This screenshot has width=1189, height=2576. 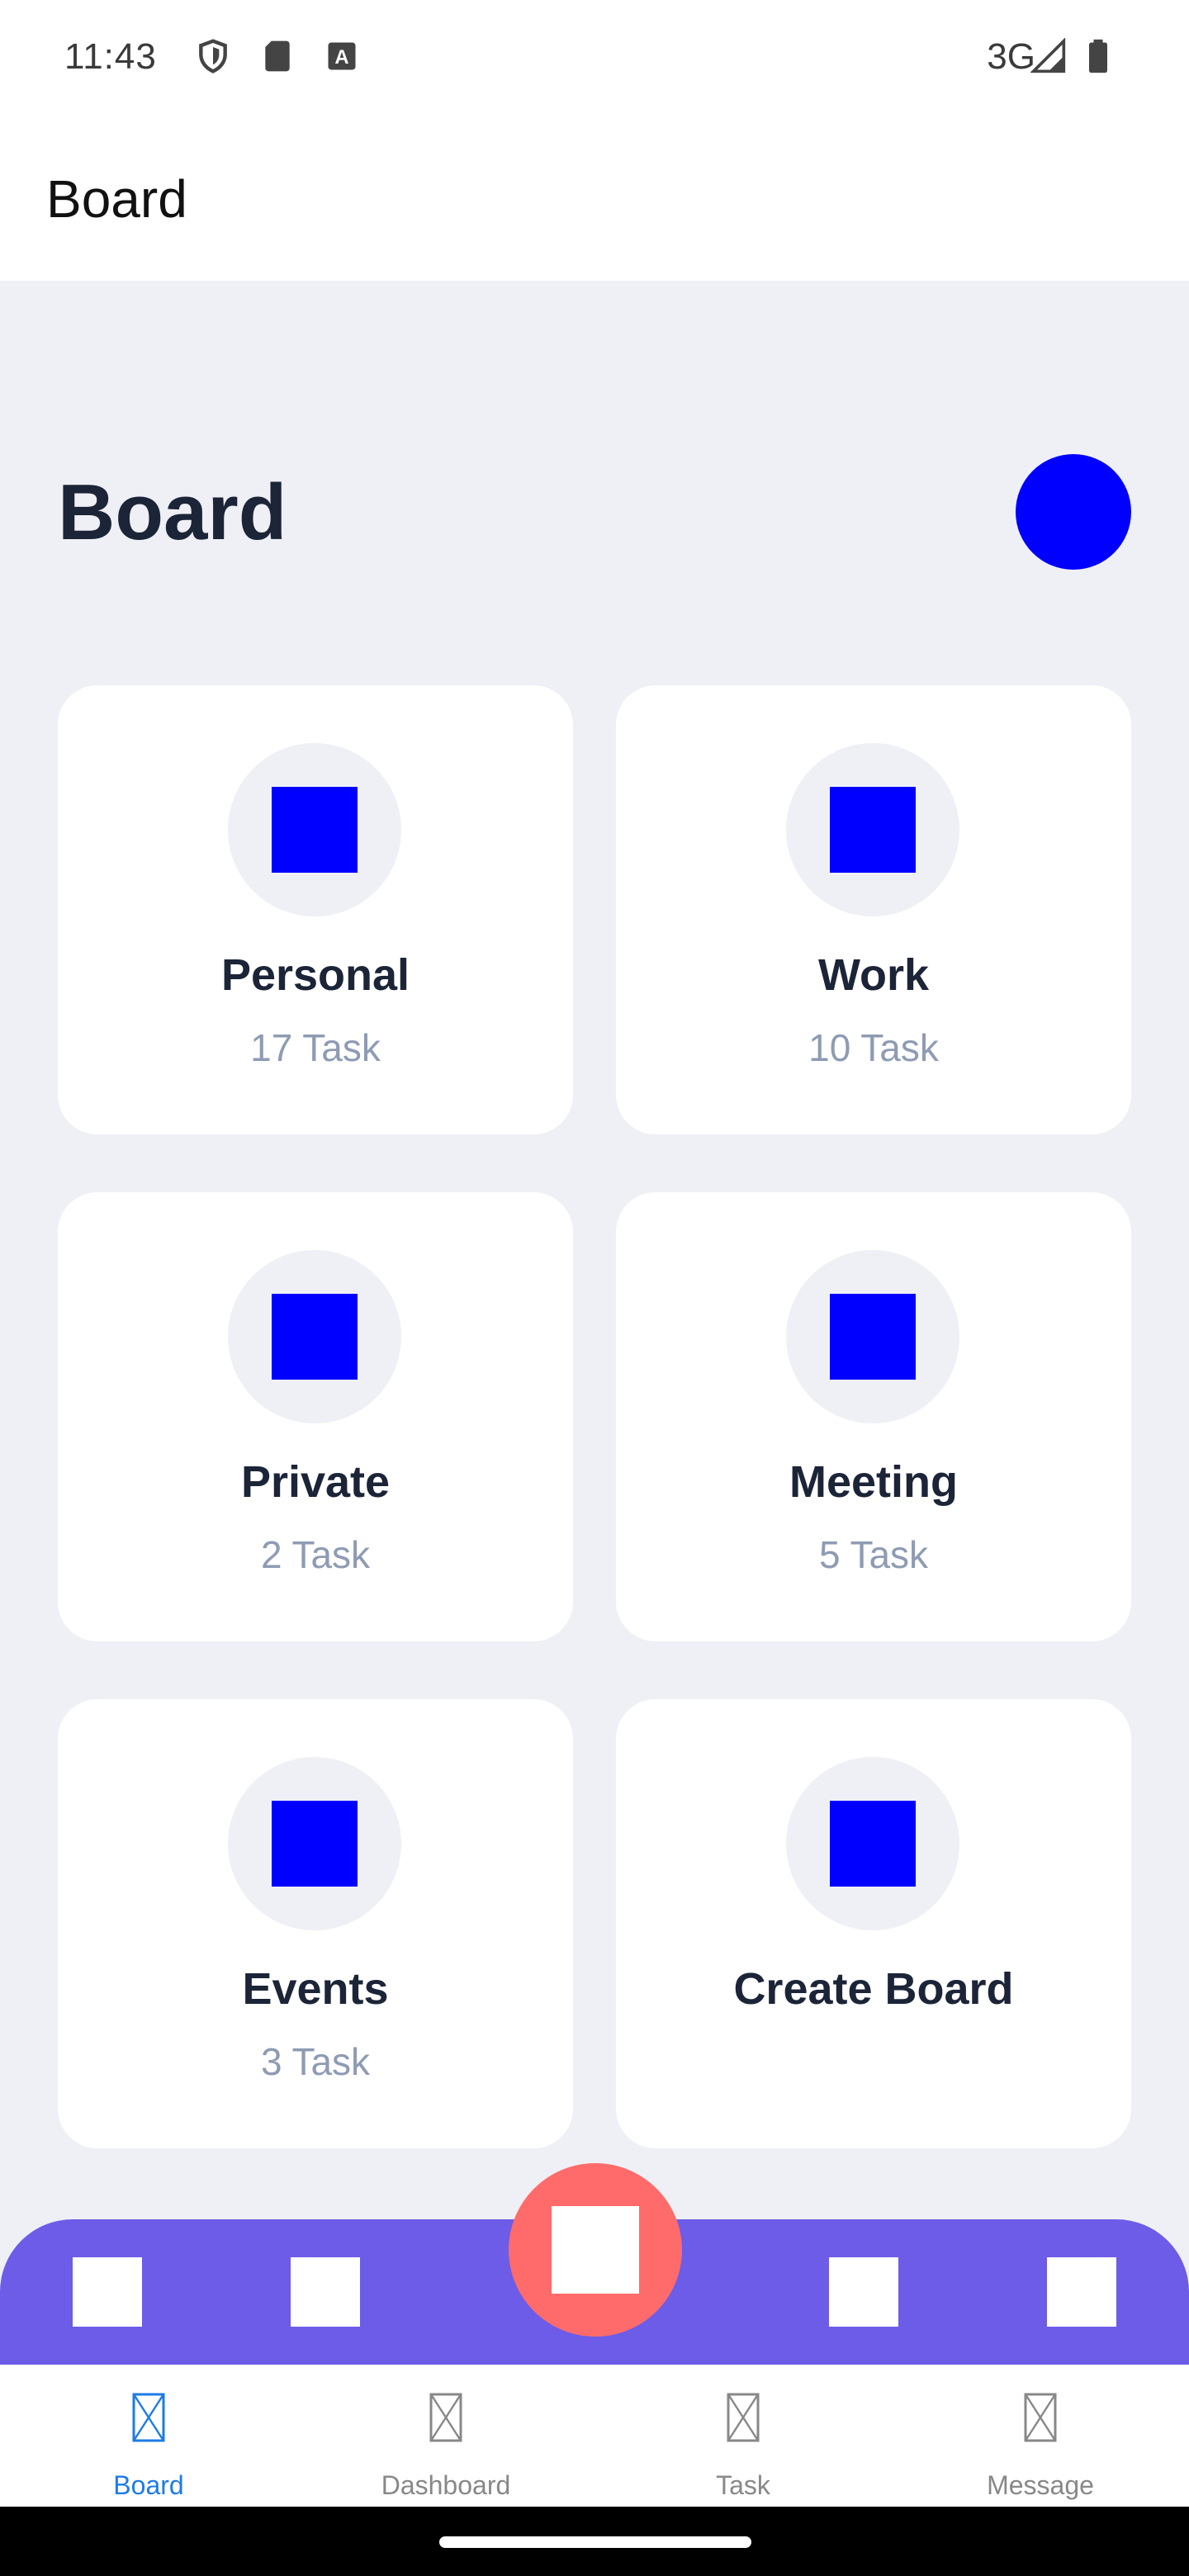 I want to click on page-title: Board, so click(x=172, y=512).